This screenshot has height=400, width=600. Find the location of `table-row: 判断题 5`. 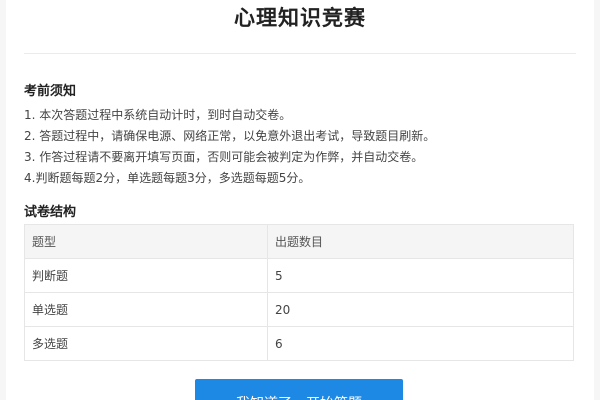

table-row: 判断题 5 is located at coordinates (299, 275).